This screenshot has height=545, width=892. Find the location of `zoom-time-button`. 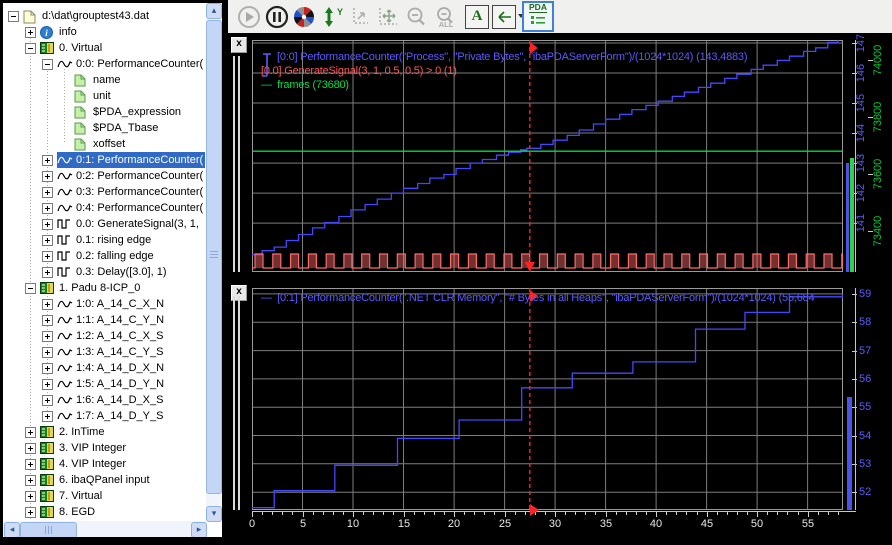

zoom-time-button is located at coordinates (360, 16).